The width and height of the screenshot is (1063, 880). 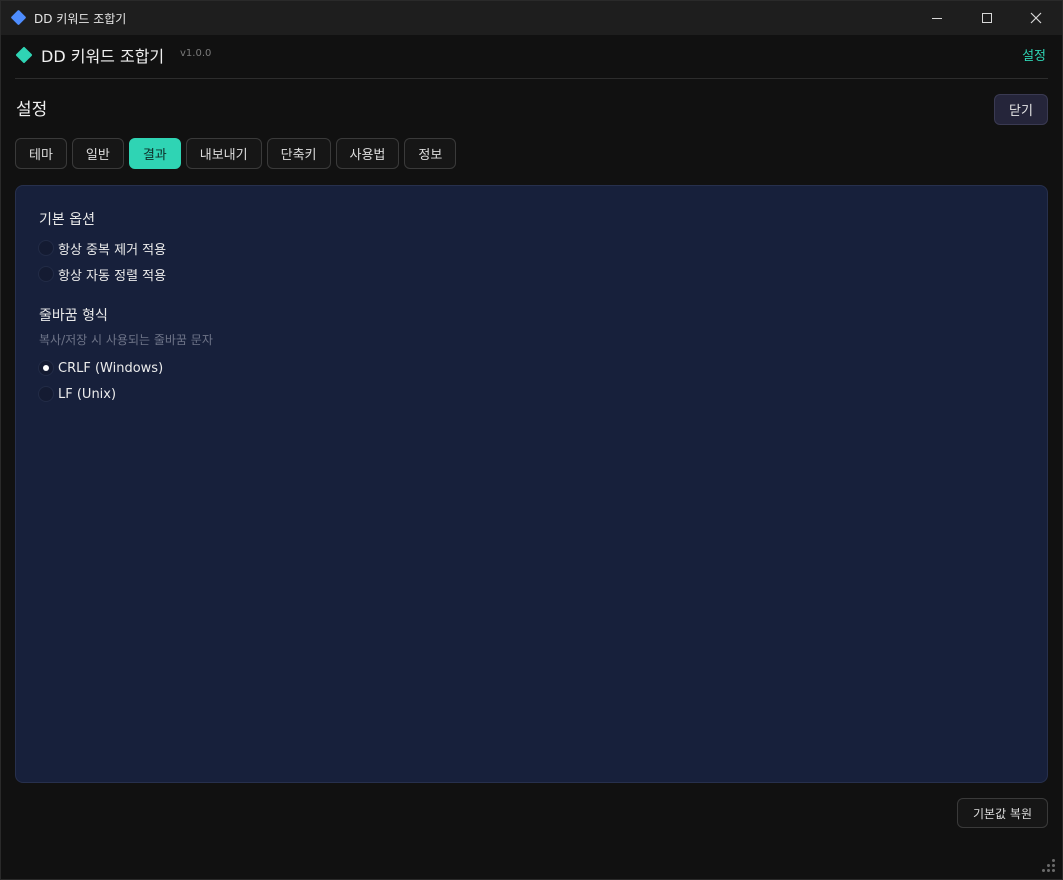 What do you see at coordinates (154, 153) in the screenshot?
I see `tab-results: 결과` at bounding box center [154, 153].